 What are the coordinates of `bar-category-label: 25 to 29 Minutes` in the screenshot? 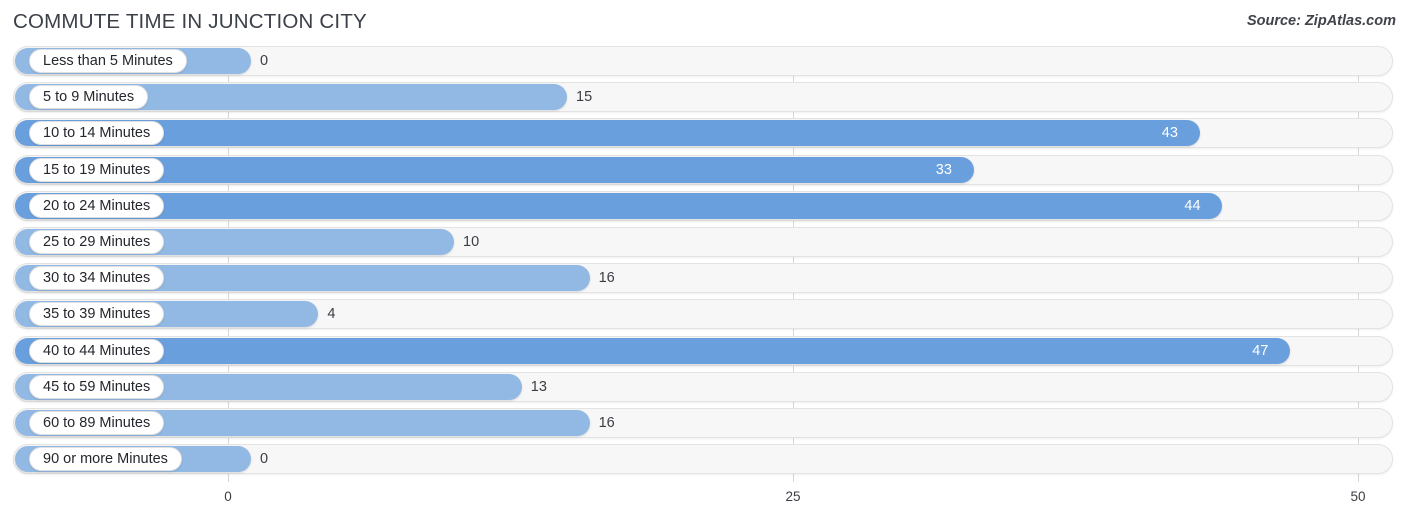 It's located at (97, 241).